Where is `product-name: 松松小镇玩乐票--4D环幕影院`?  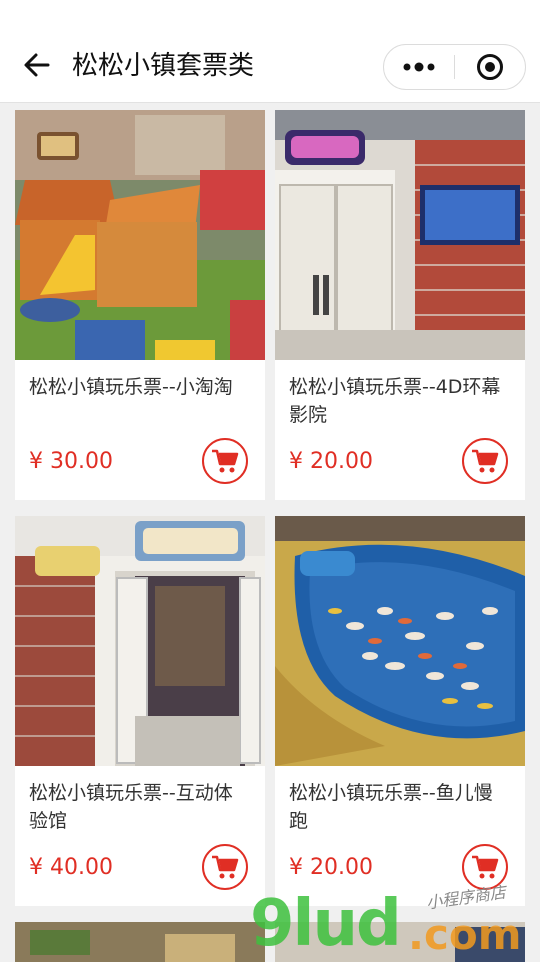
product-name: 松松小镇玩乐票--4D环幕影院 is located at coordinates (400, 401).